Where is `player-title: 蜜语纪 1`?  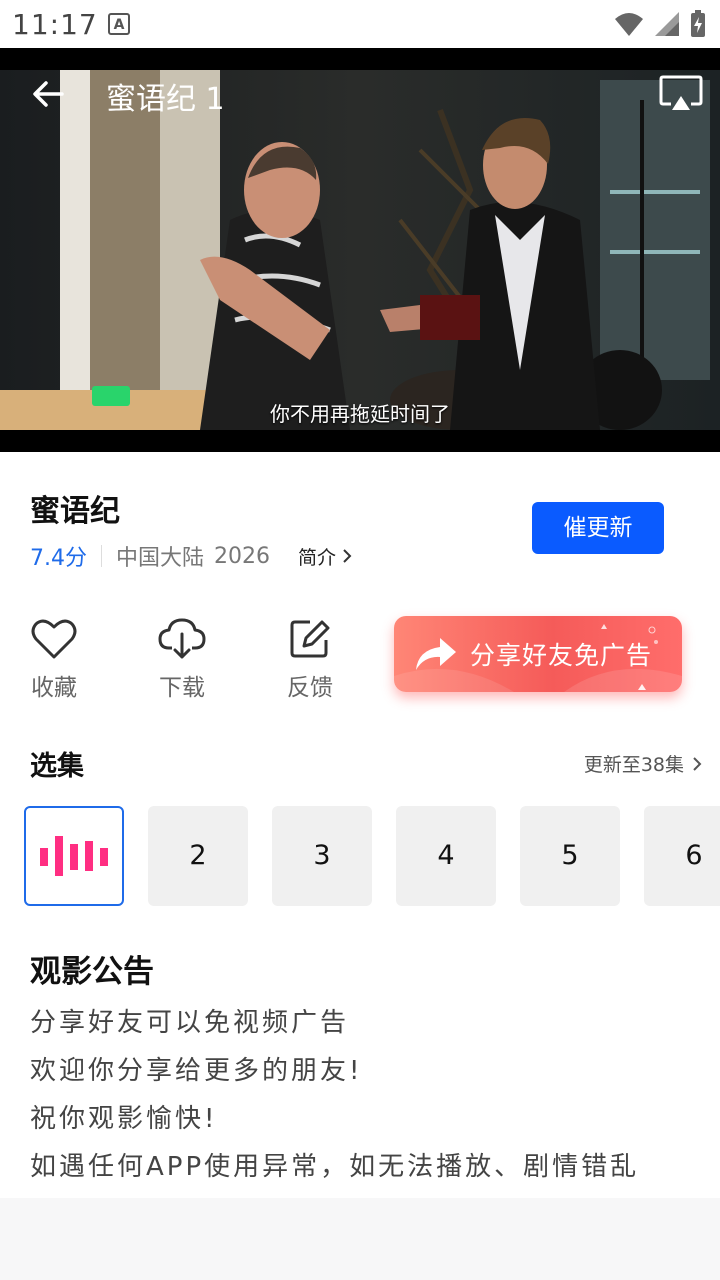 player-title: 蜜语纪 1 is located at coordinates (165, 99).